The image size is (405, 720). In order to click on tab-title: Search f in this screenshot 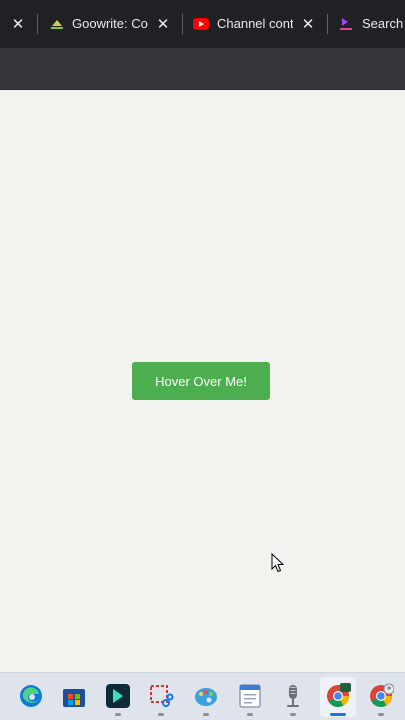, I will do `click(383, 23)`.